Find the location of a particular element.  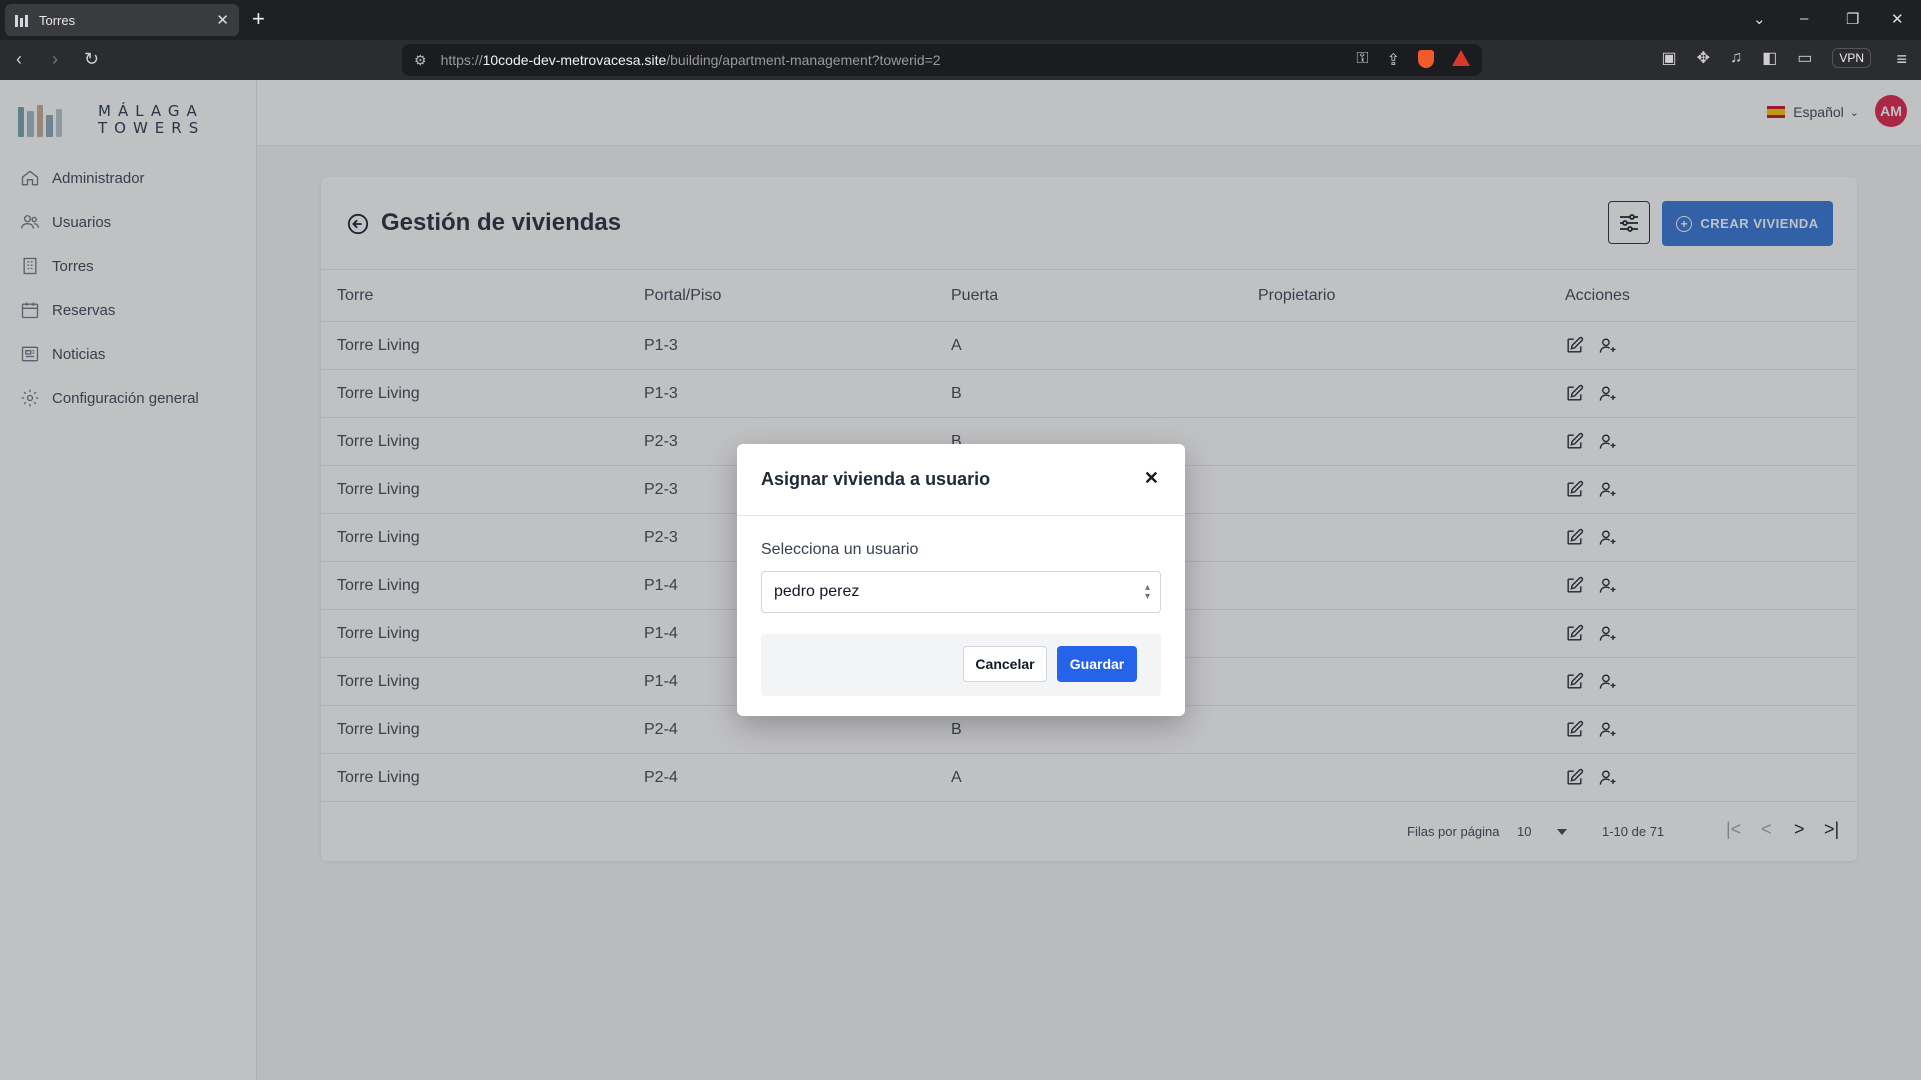

tab-favicon-icon is located at coordinates (23, 20).